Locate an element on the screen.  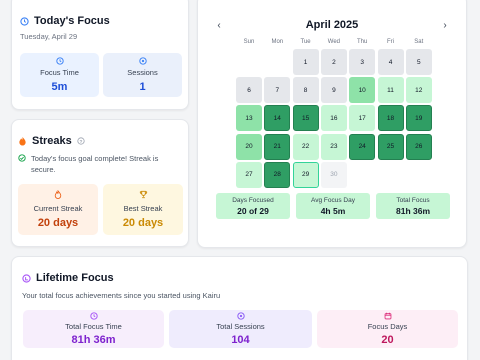
calendar-day: 19 is located at coordinates (418, 118).